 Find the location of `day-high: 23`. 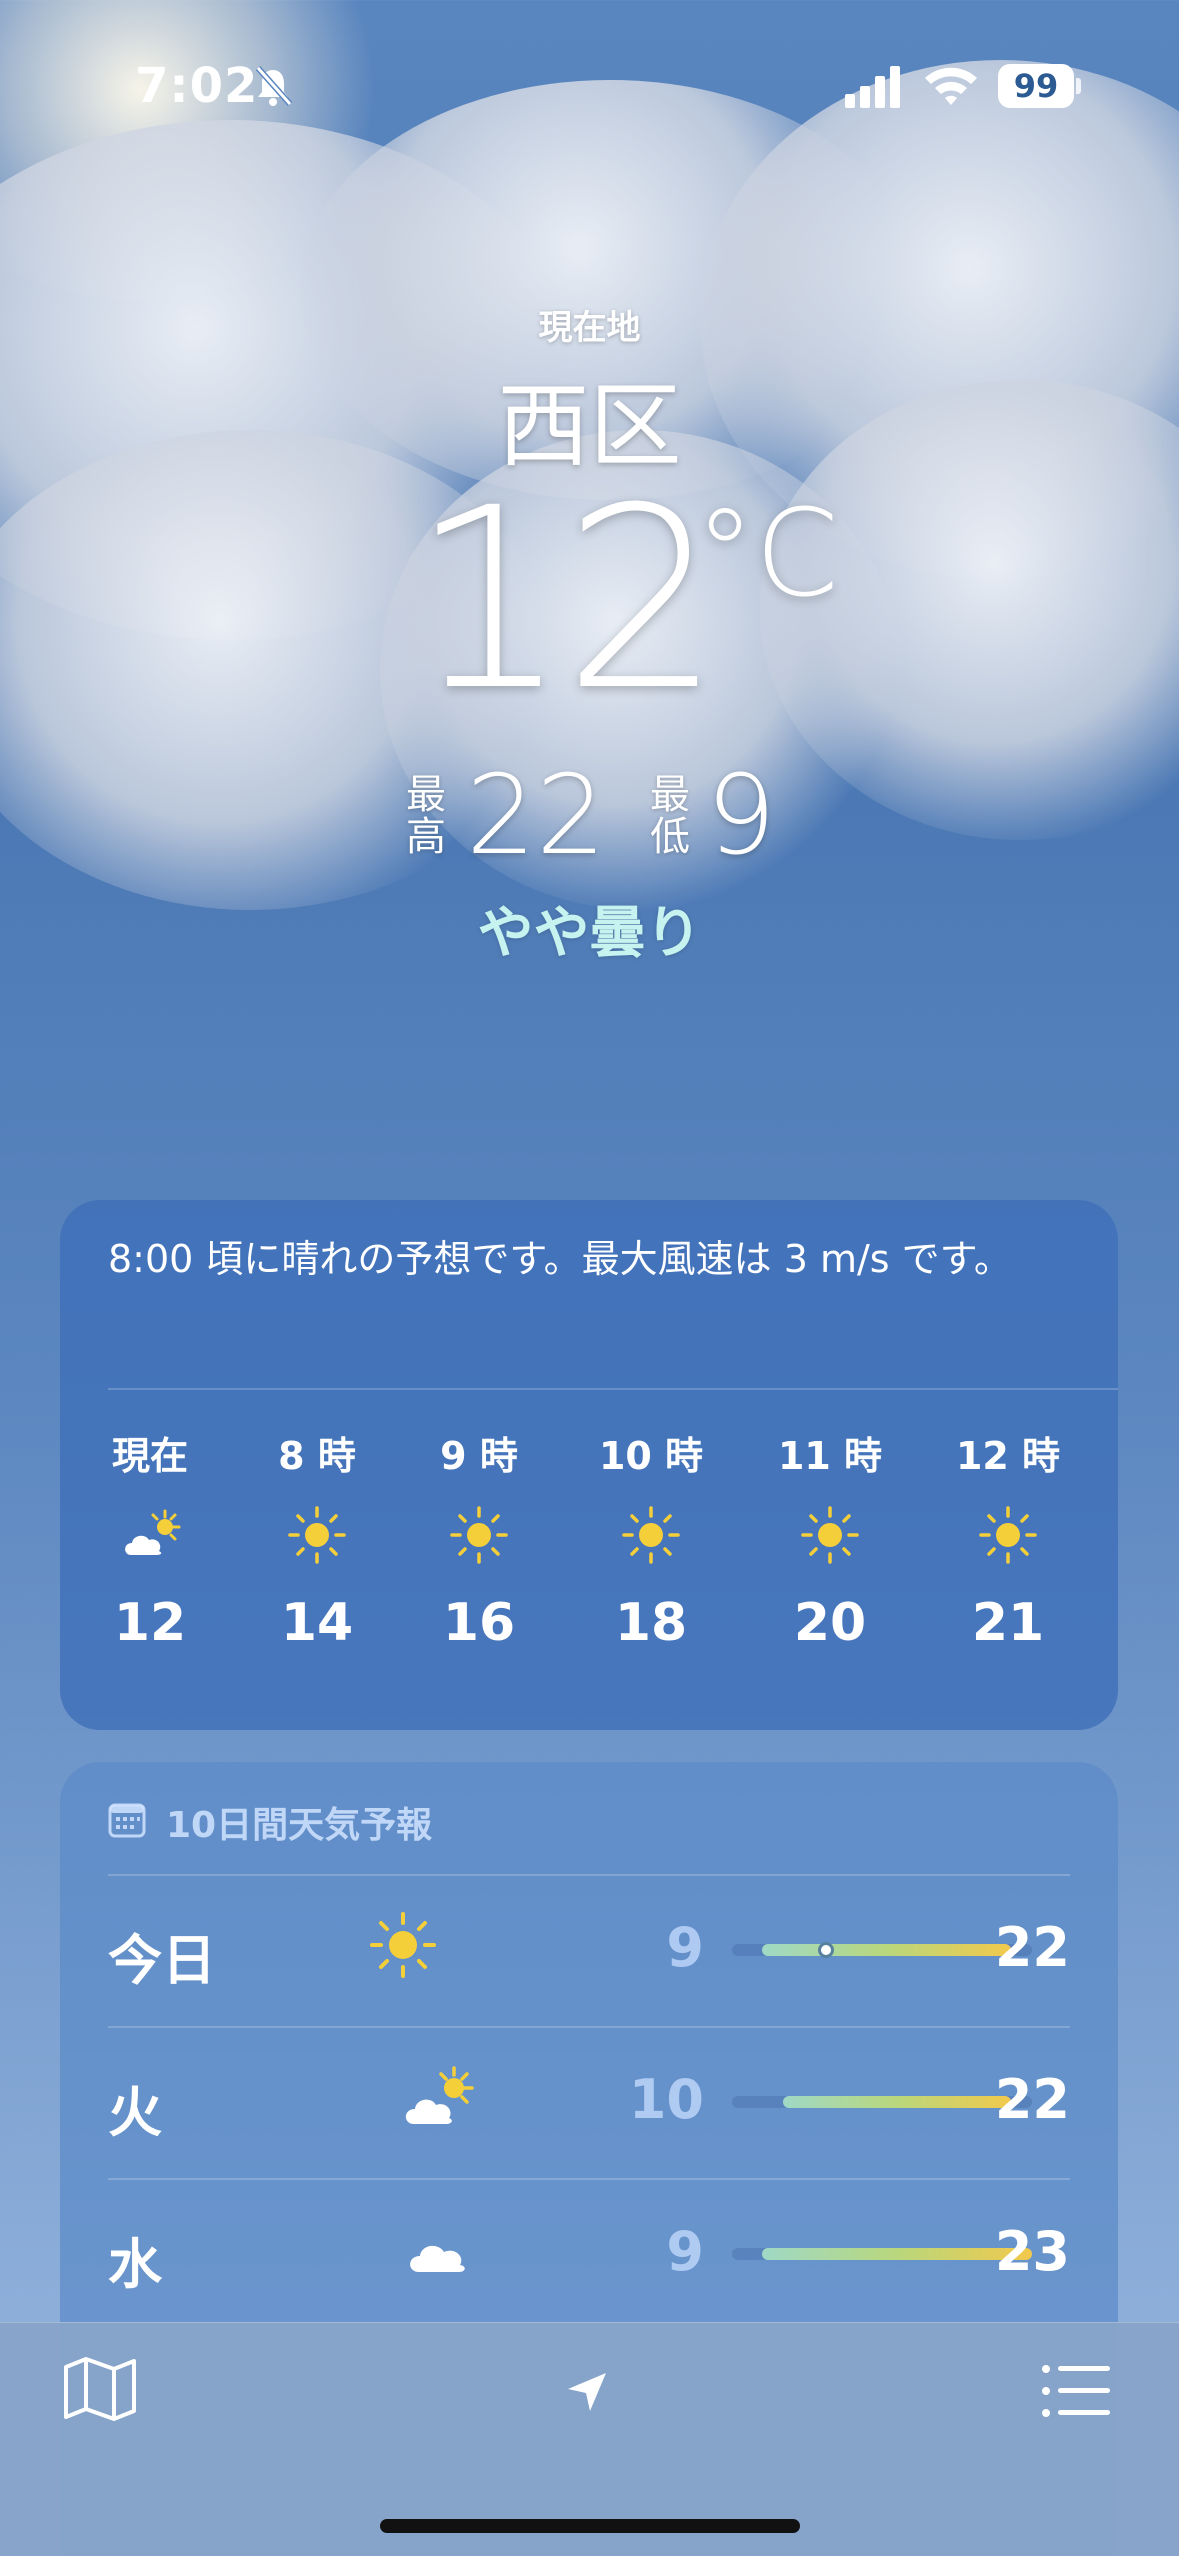

day-high: 23 is located at coordinates (1032, 2251).